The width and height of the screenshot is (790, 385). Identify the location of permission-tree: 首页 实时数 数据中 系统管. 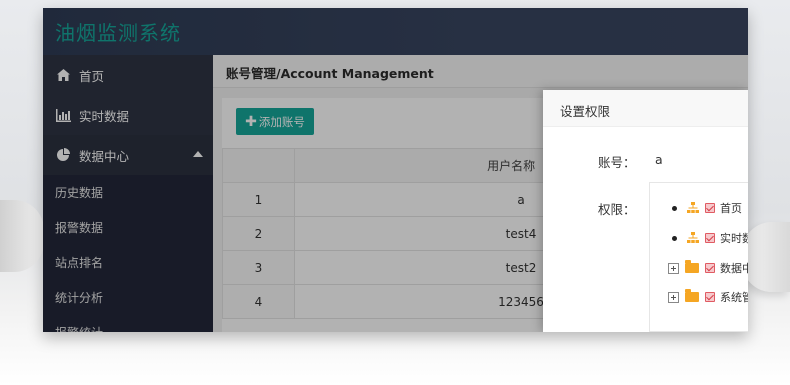
(698, 257).